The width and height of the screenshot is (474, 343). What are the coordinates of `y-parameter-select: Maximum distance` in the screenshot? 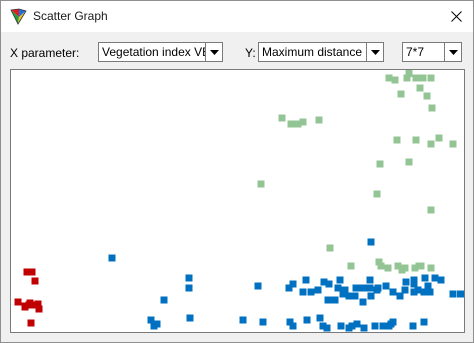 It's located at (321, 52).